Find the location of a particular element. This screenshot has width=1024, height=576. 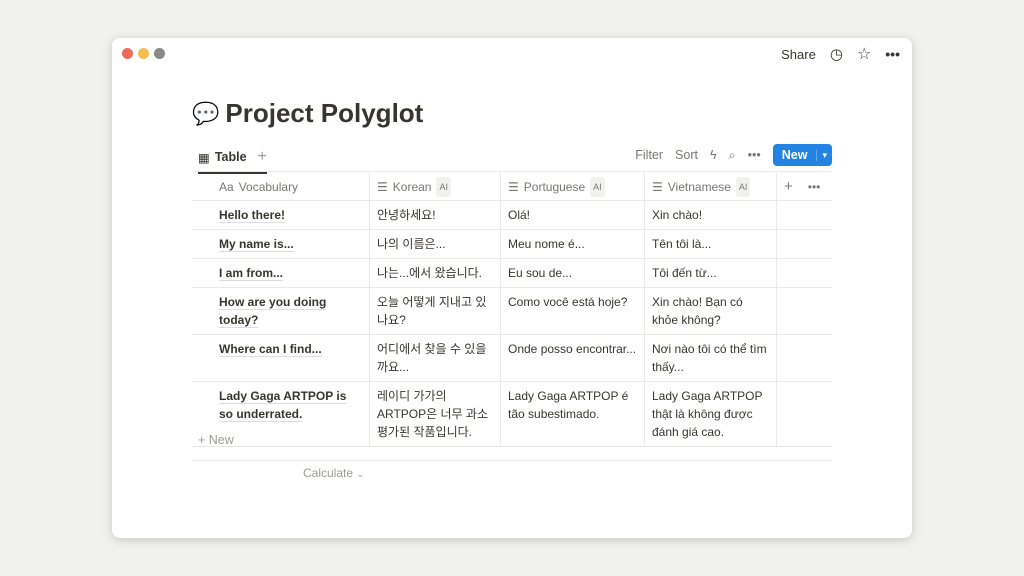

korean-cell: 안녕하세요! is located at coordinates (435, 215).